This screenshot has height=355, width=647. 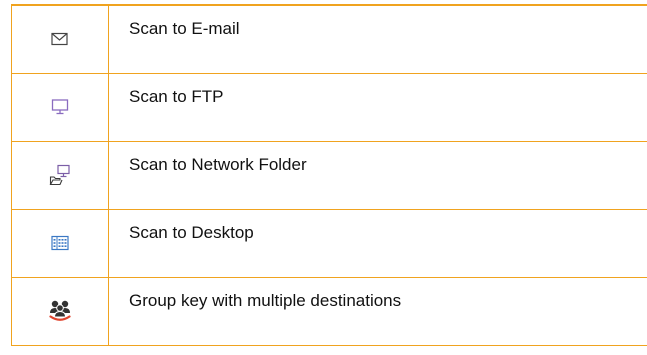 I want to click on group-users-icon, so click(x=60, y=311).